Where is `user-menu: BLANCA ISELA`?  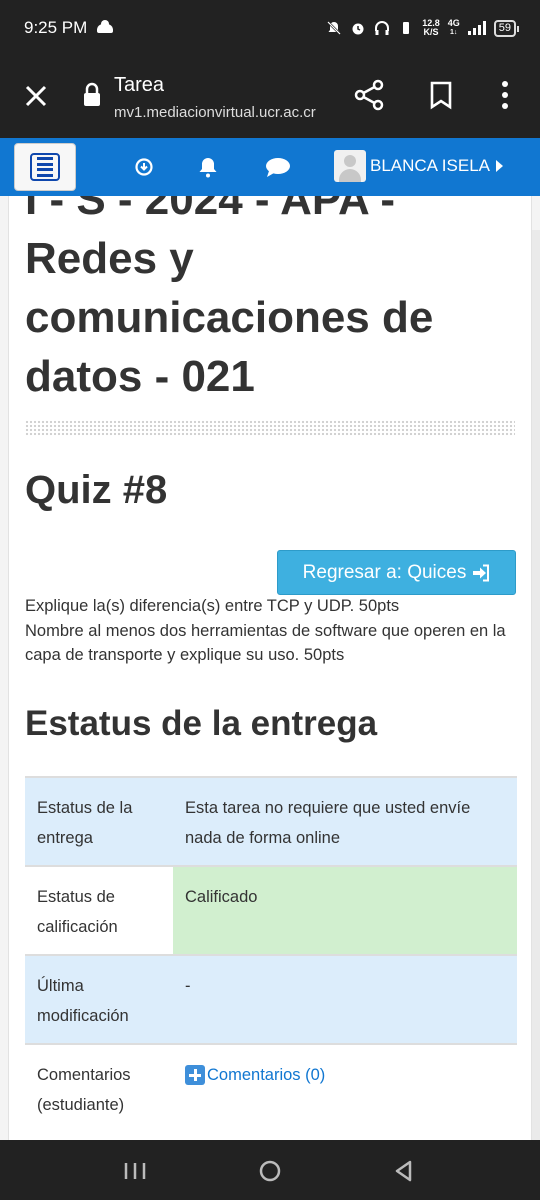
user-menu: BLANCA ISELA is located at coordinates (419, 166).